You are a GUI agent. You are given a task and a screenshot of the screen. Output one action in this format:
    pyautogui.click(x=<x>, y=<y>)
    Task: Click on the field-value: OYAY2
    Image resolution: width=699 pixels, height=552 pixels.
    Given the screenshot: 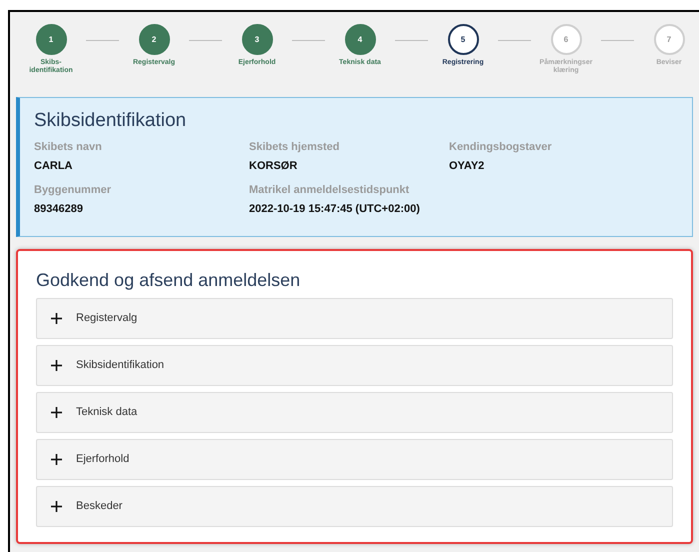 What is the action you would take?
    pyautogui.click(x=467, y=166)
    